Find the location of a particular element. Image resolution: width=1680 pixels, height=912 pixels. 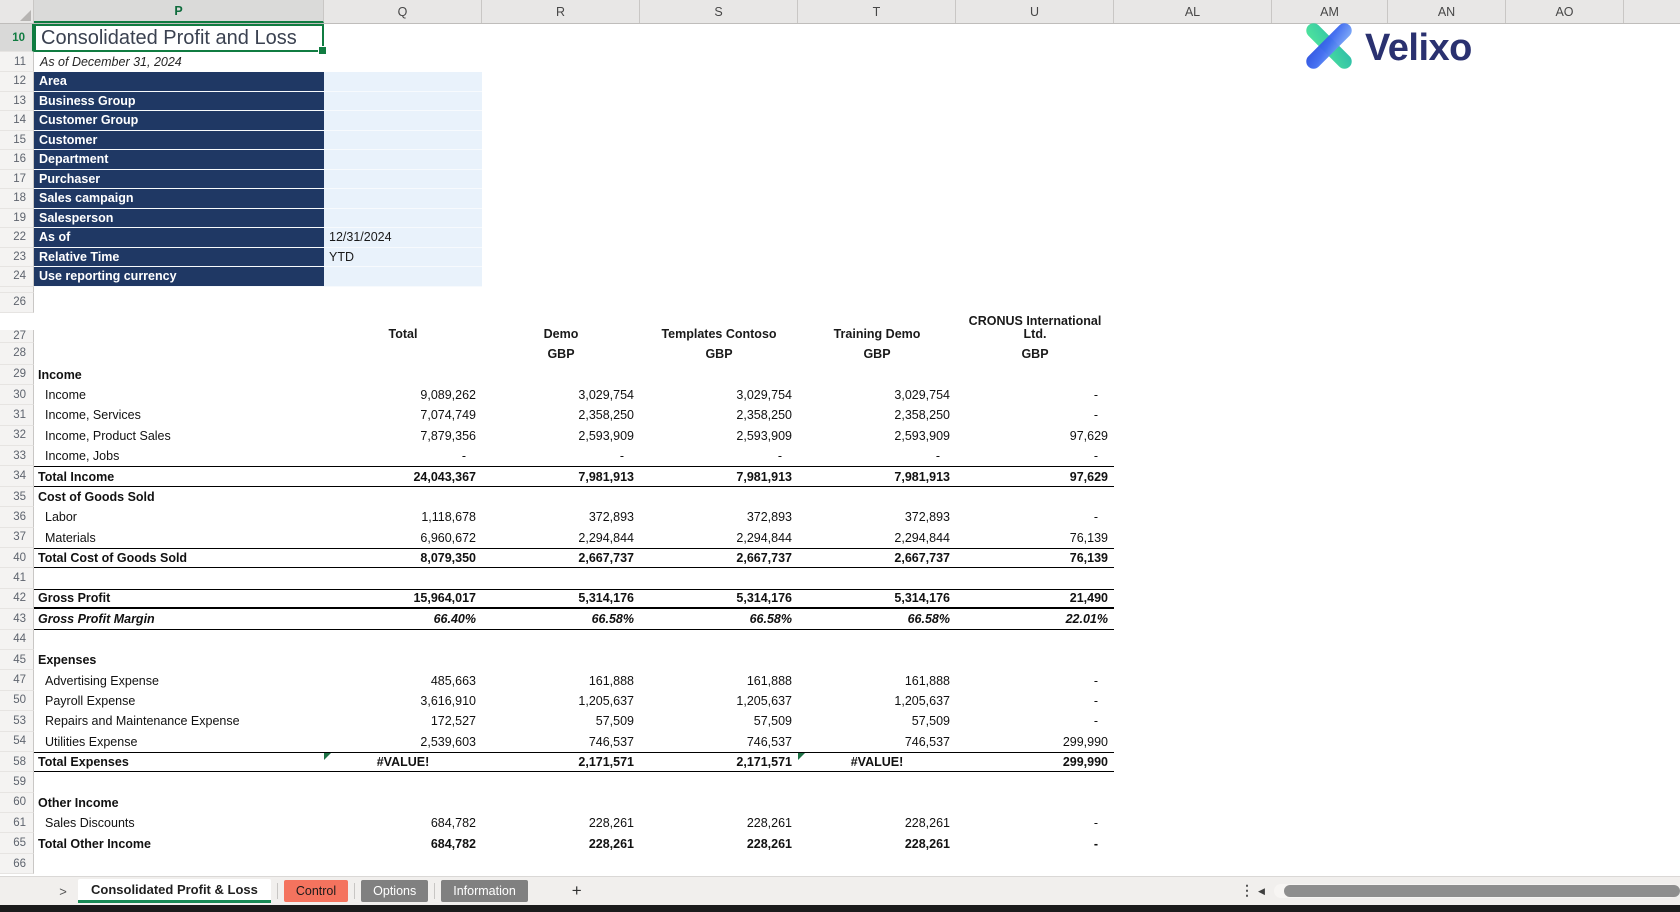

row-header-31: 31 is located at coordinates (17, 415).